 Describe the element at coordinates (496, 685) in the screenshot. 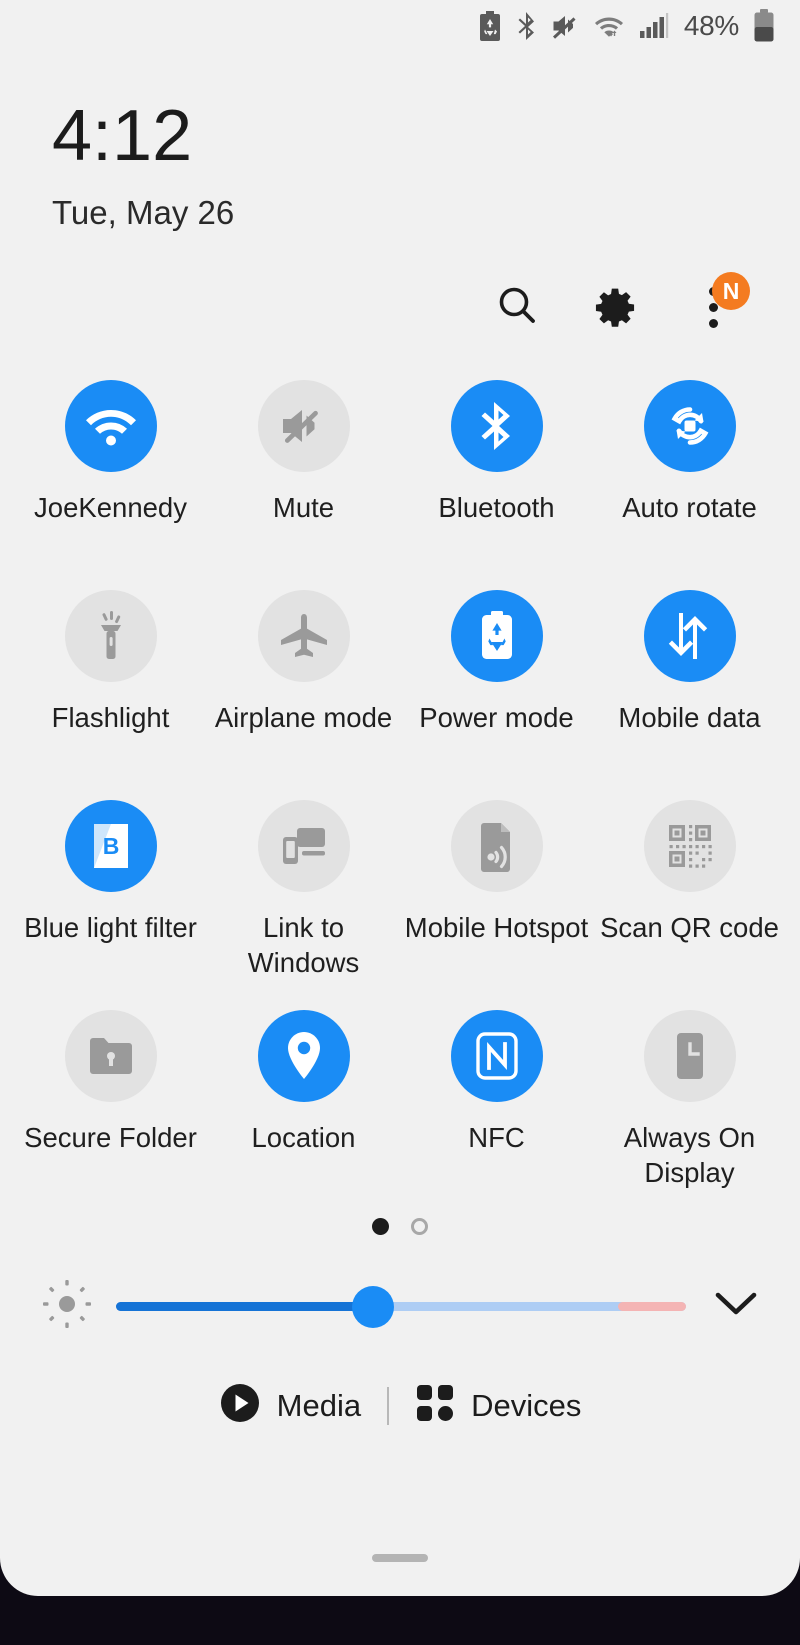

I see `tile-power-mode: Power mode` at that location.